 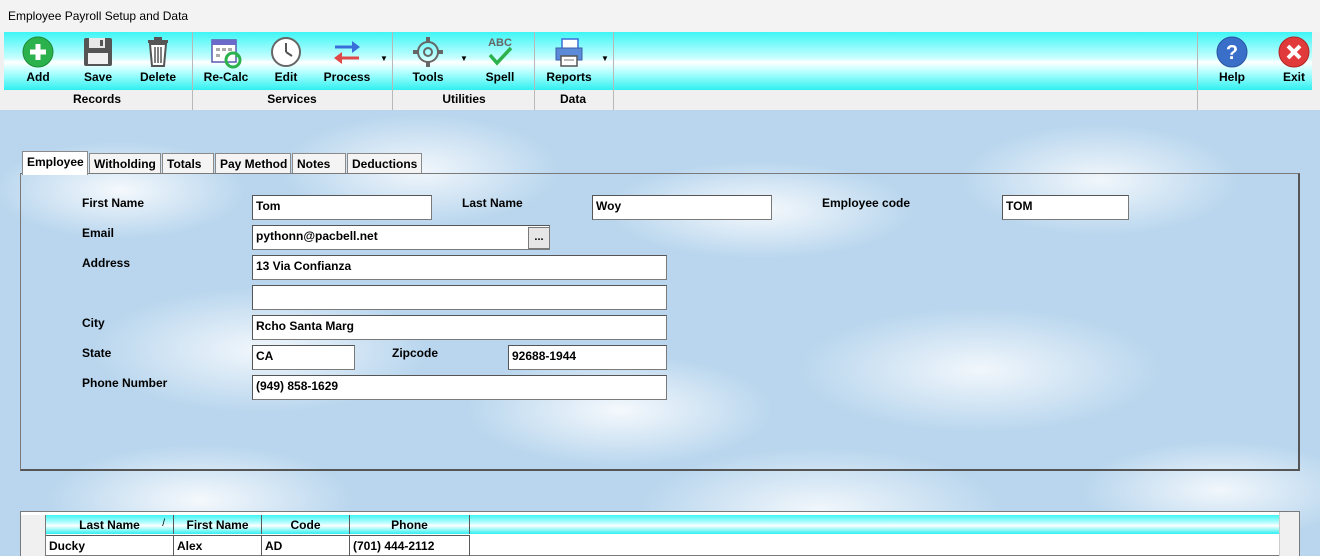 I want to click on help-icon: ?, so click(x=1232, y=52).